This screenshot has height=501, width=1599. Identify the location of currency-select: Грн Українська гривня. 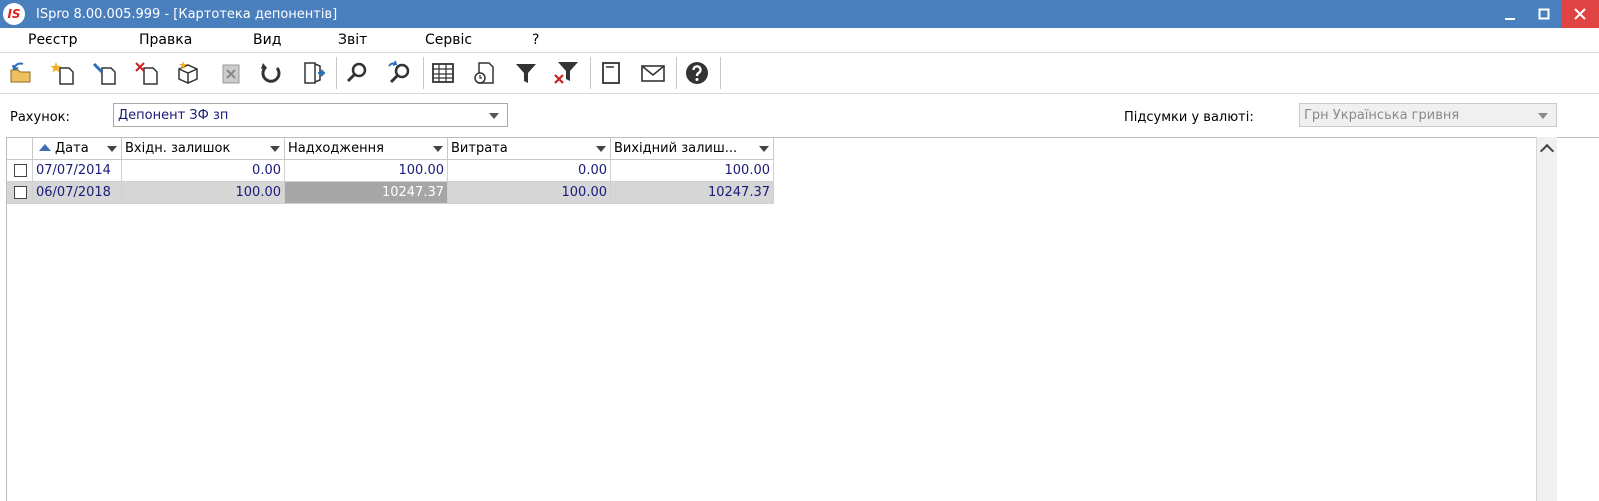
(1428, 115).